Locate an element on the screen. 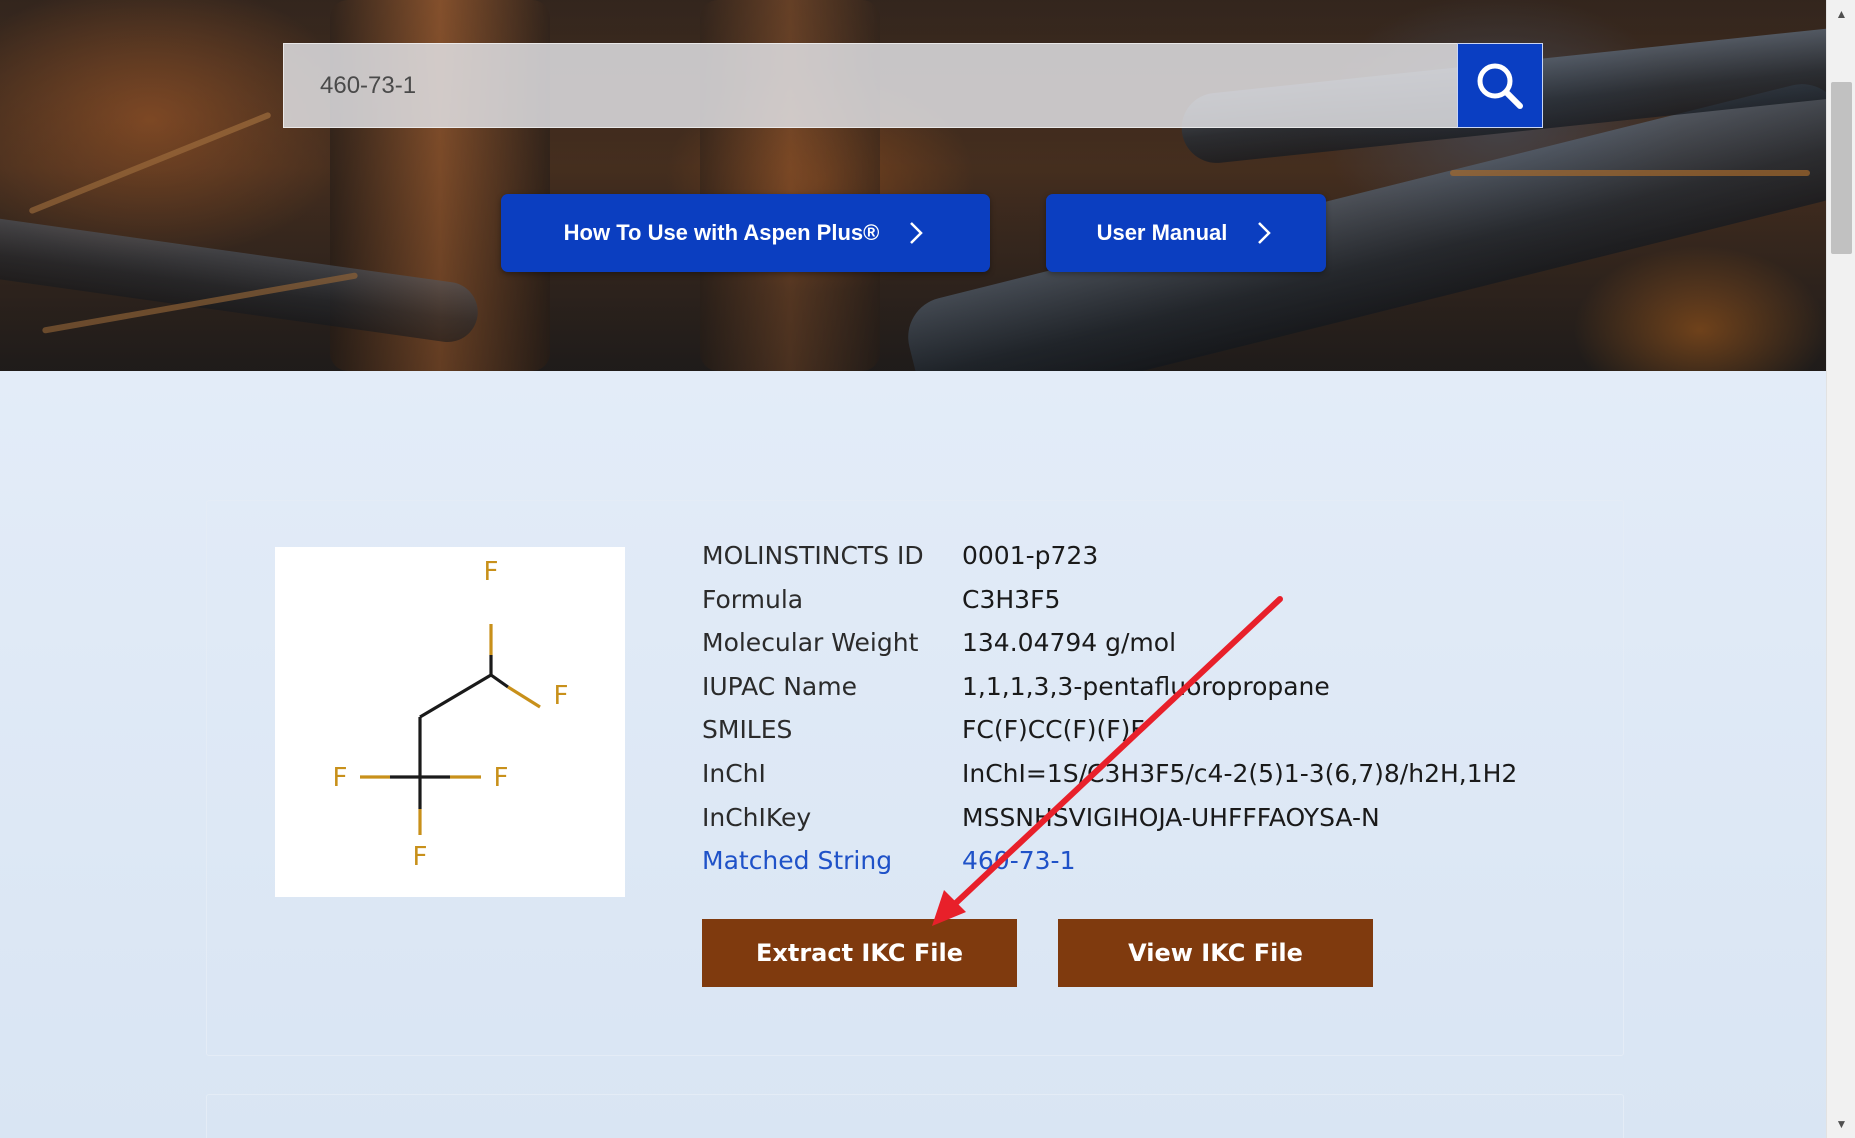 The image size is (1855, 1138). property-row-matched-string: Matched String 460-73-1 is located at coordinates (1152, 868).